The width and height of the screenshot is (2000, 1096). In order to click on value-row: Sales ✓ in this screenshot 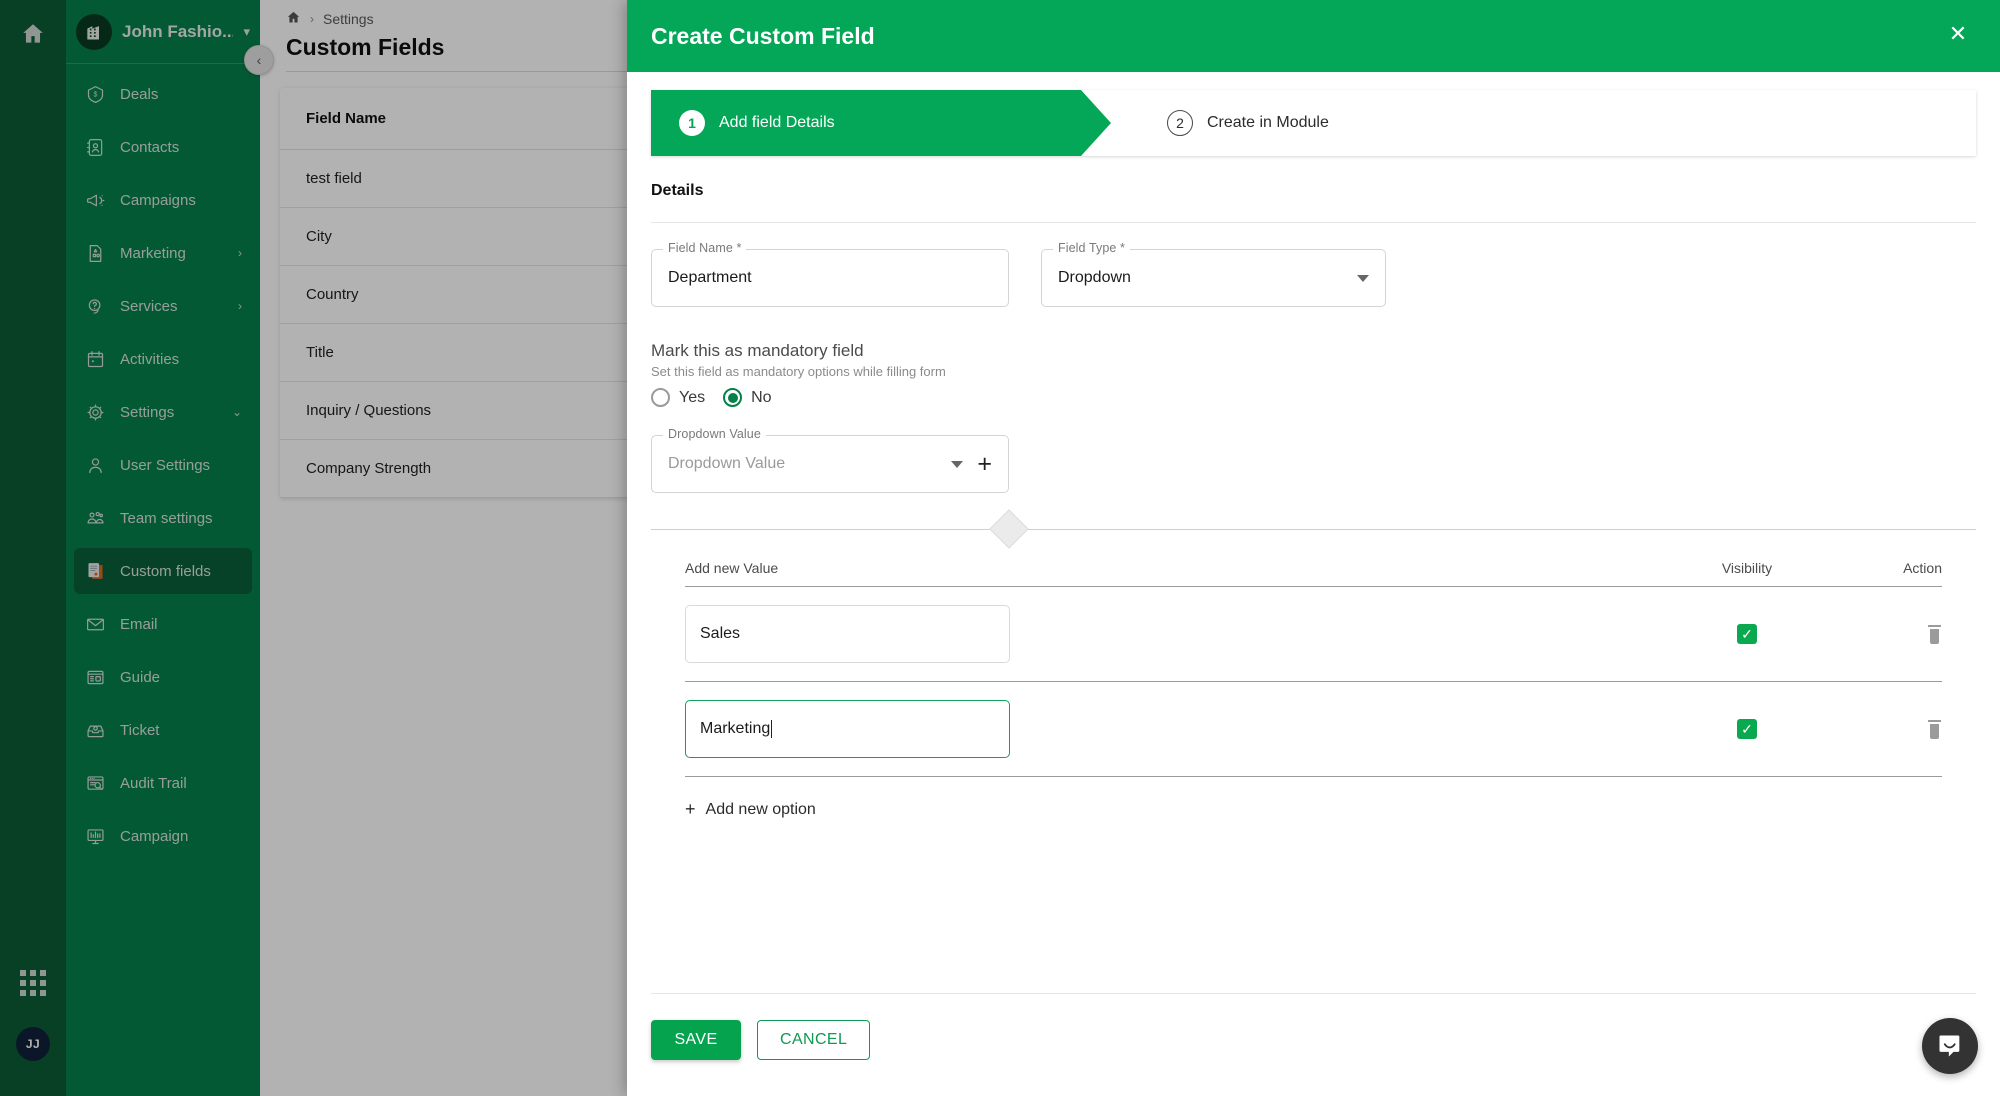, I will do `click(1313, 634)`.